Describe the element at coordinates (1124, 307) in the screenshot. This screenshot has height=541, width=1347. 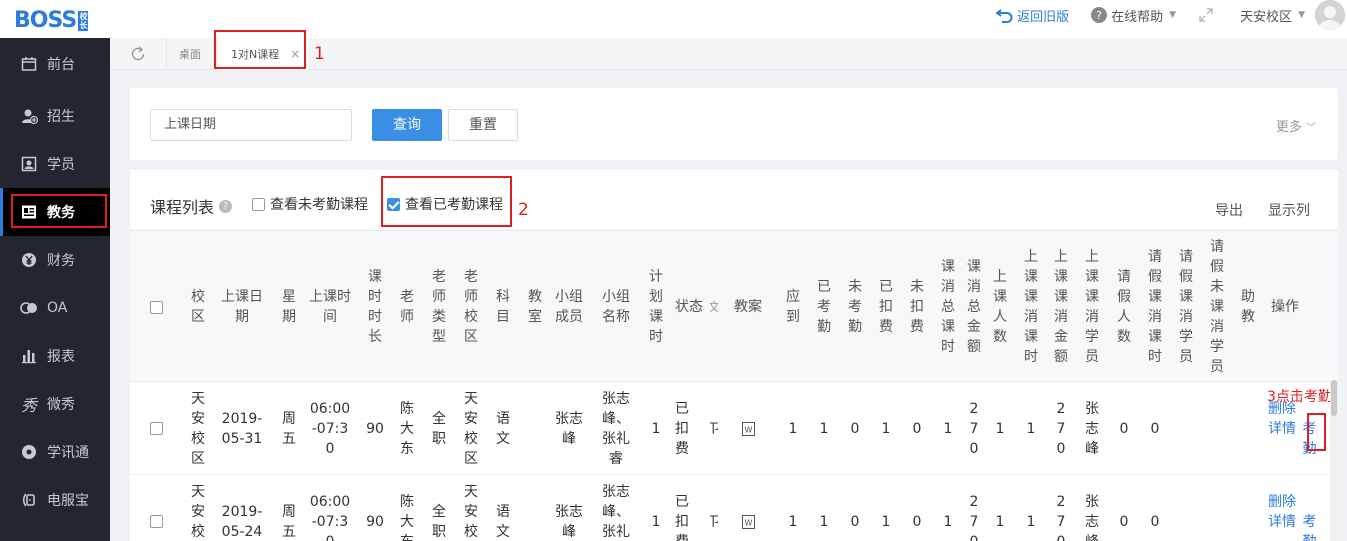
I see `col-header: 请假人数` at that location.